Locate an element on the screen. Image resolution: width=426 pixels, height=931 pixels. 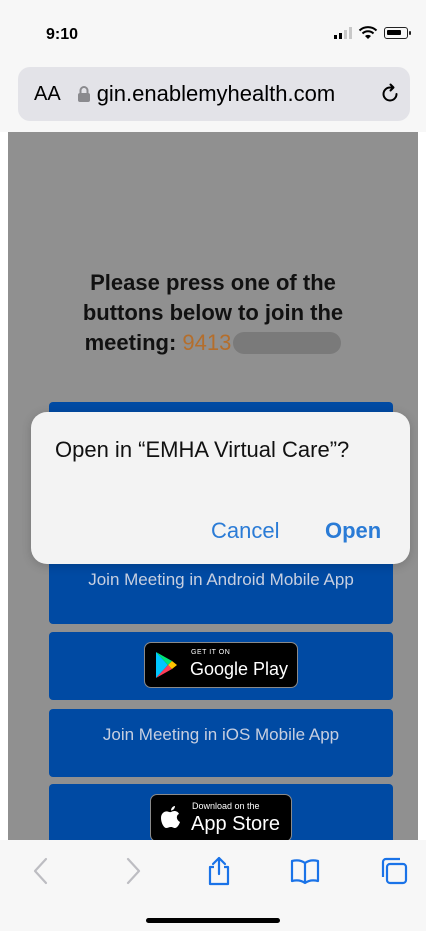
share-icon is located at coordinates (219, 871).